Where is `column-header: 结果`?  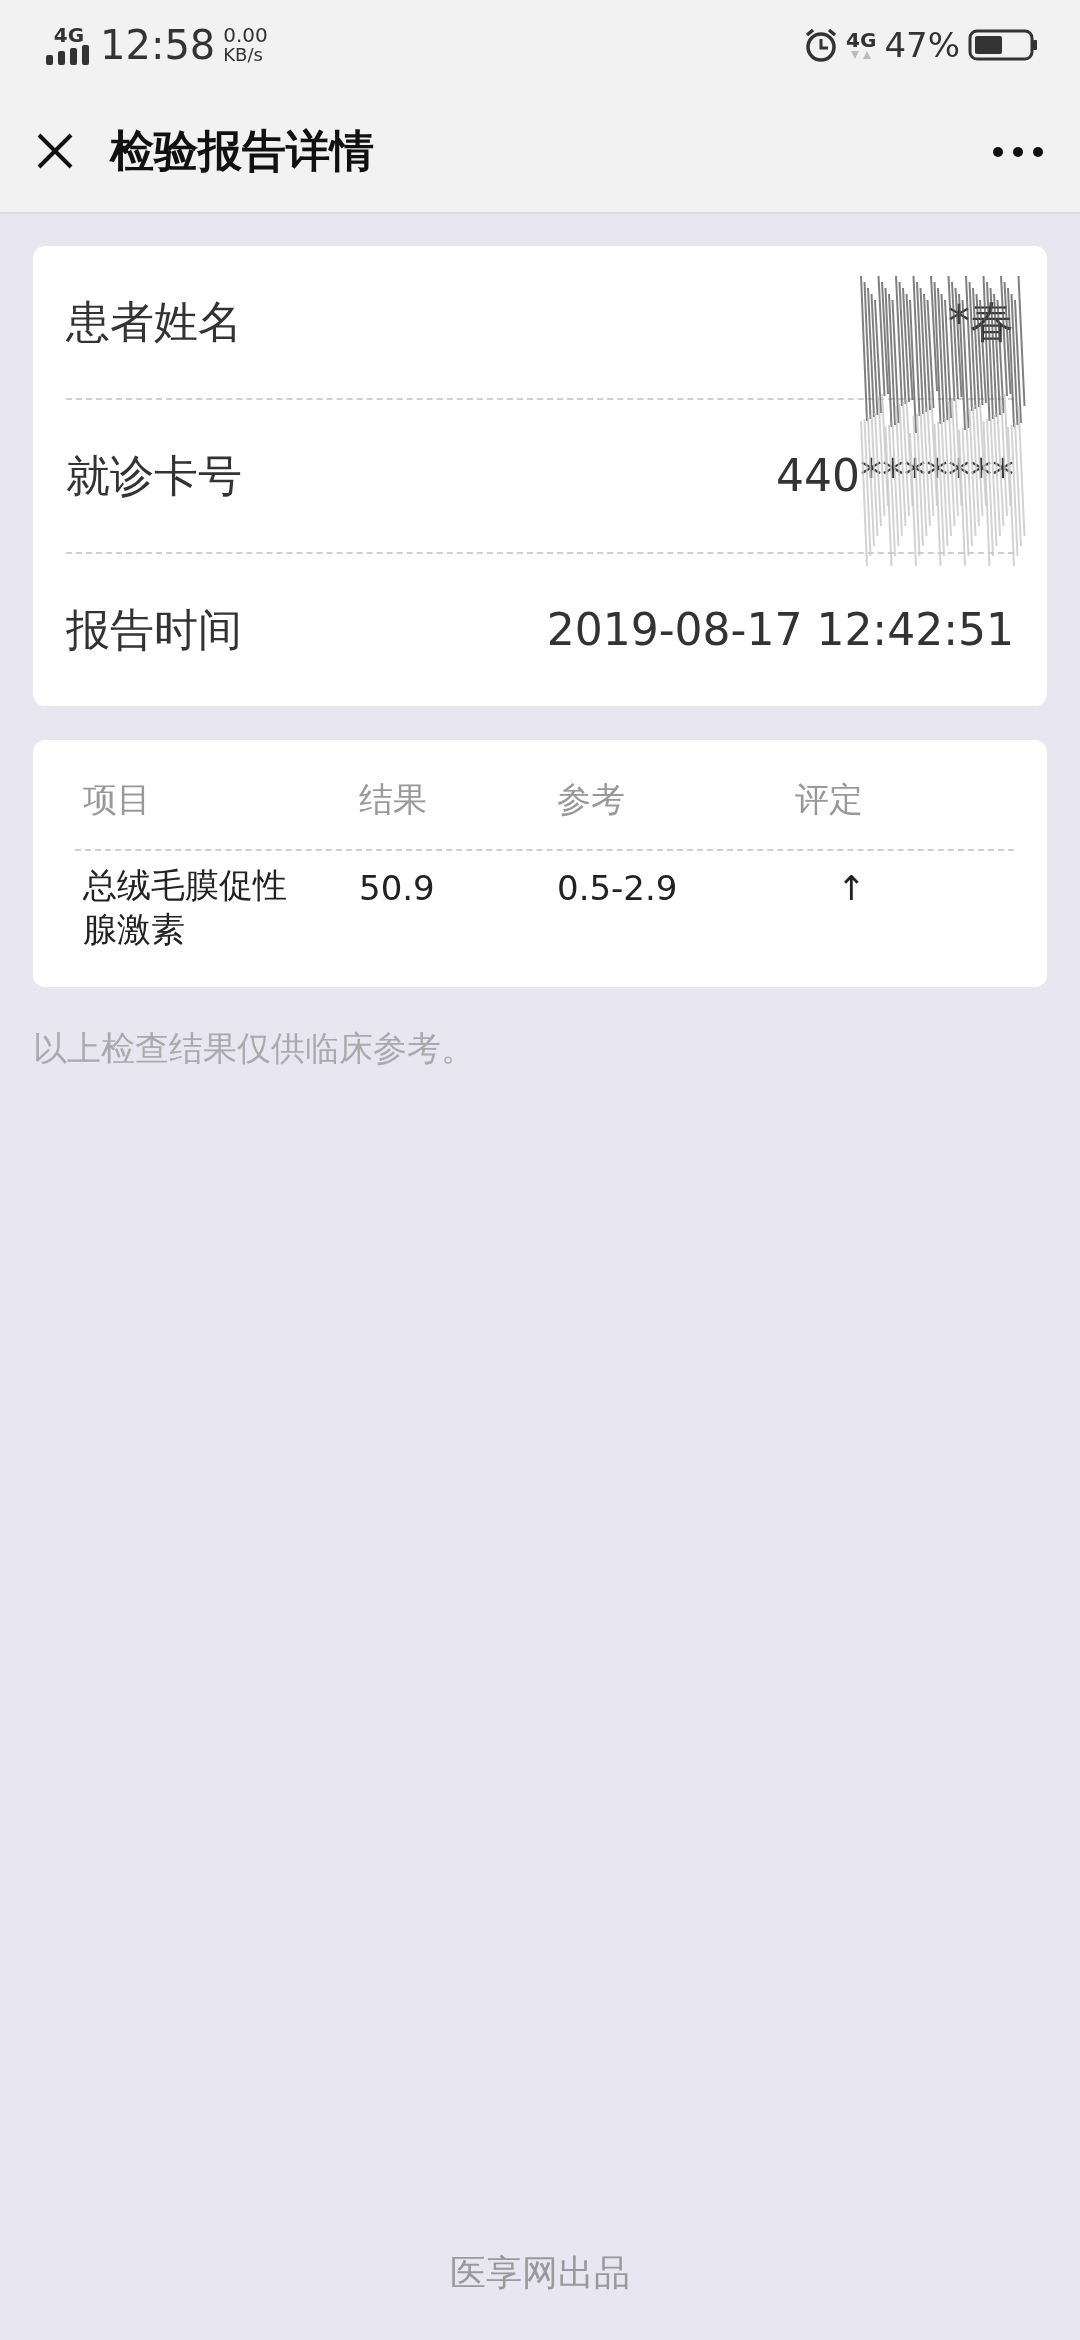 column-header: 结果 is located at coordinates (393, 799).